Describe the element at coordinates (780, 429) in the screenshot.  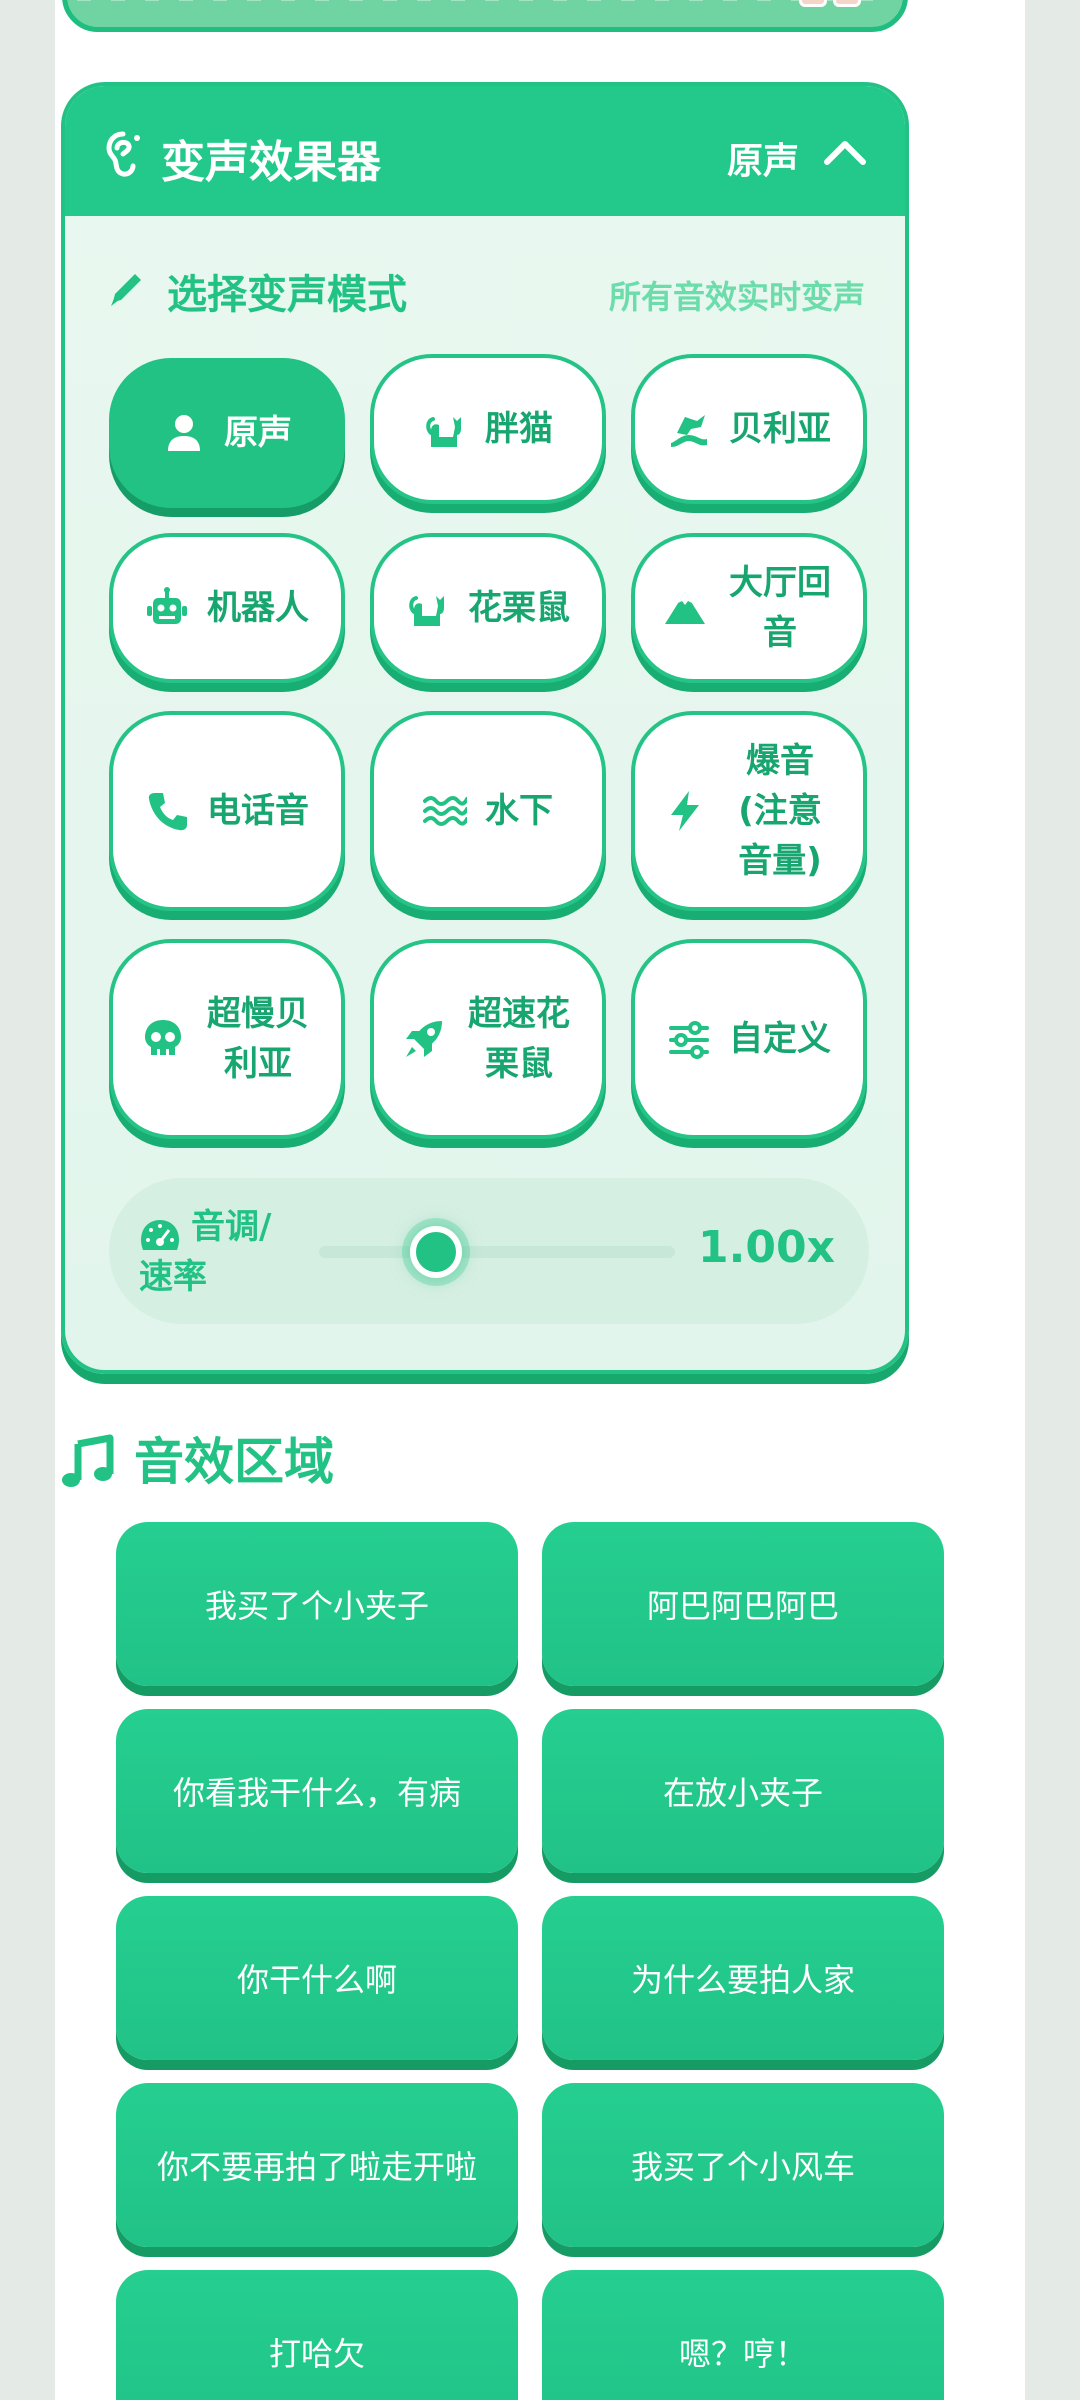
I see `mode-label: 贝利亚` at that location.